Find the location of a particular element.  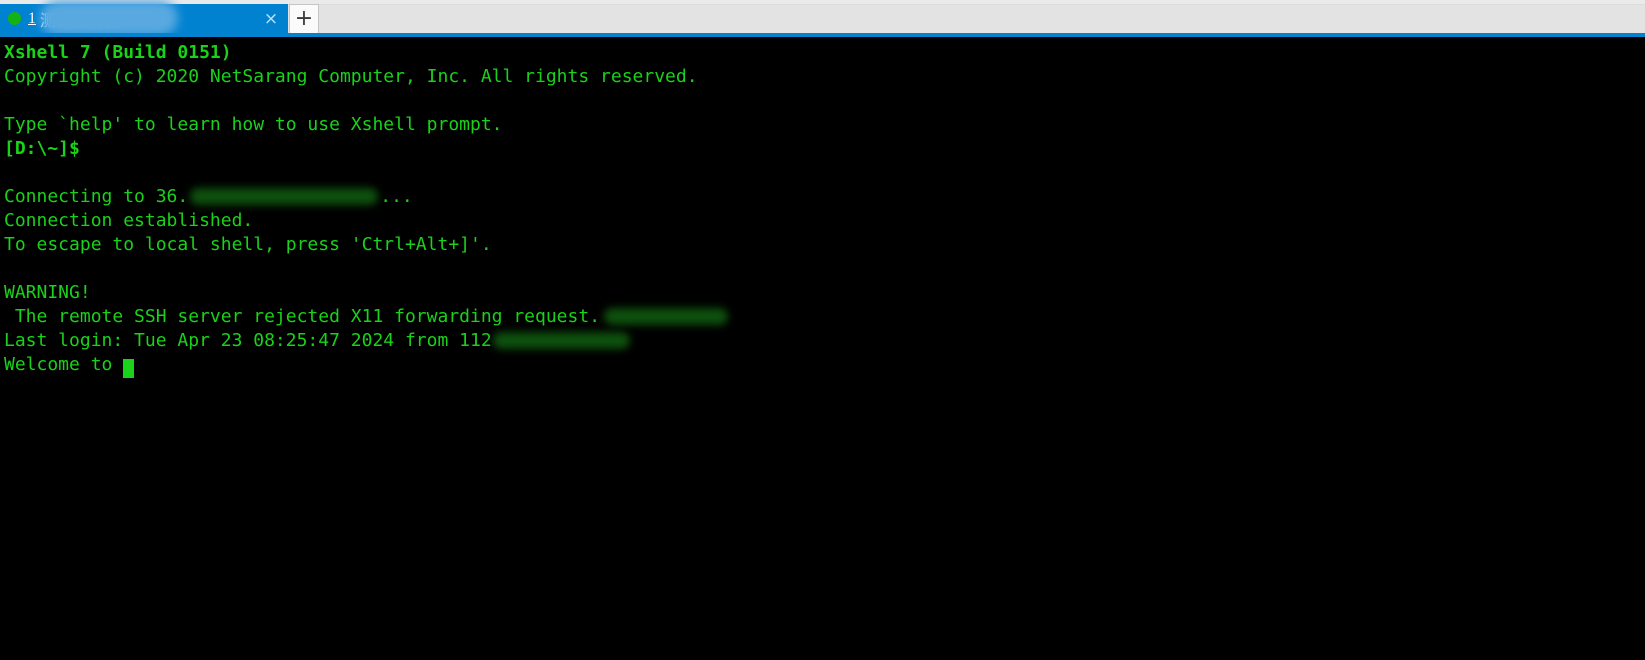

new-tab-button: + is located at coordinates (304, 19).